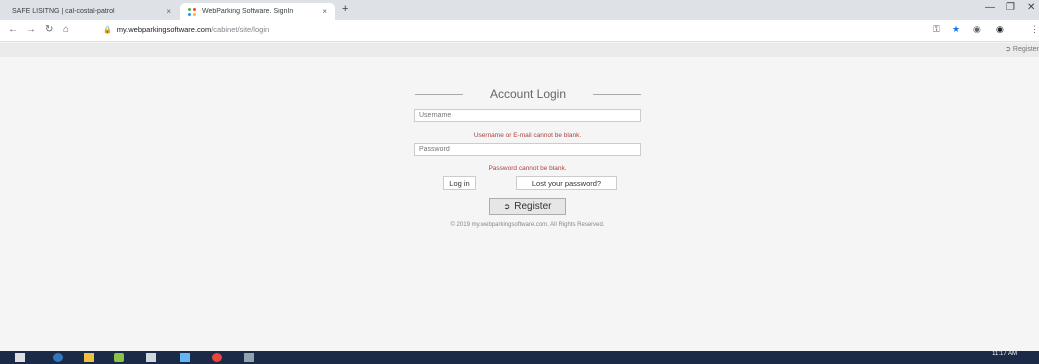  I want to click on edge-icon, so click(58, 357).